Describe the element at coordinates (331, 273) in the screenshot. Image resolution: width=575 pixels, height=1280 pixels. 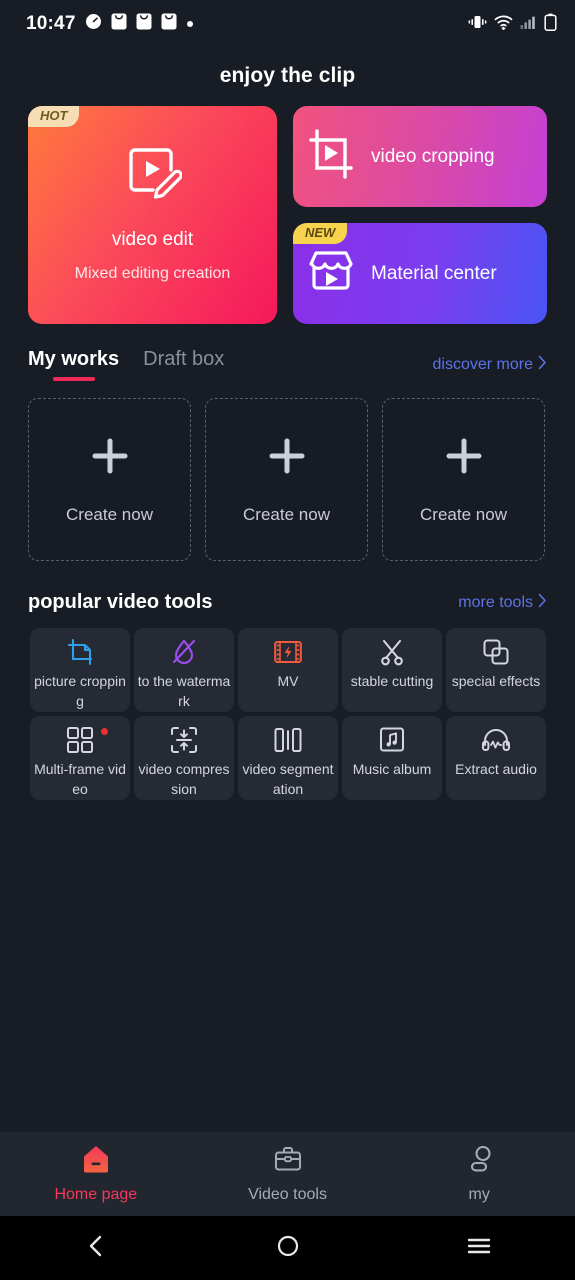
I see `store-play-icon` at that location.